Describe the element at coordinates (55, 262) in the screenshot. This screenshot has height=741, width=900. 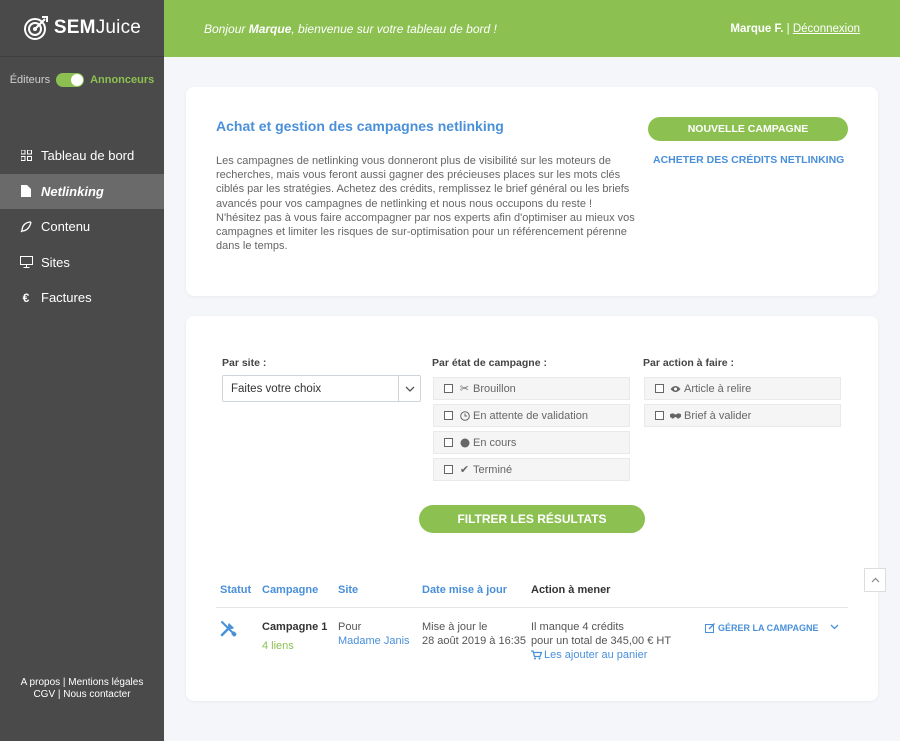
I see `sidebar-item-label: Sites` at that location.